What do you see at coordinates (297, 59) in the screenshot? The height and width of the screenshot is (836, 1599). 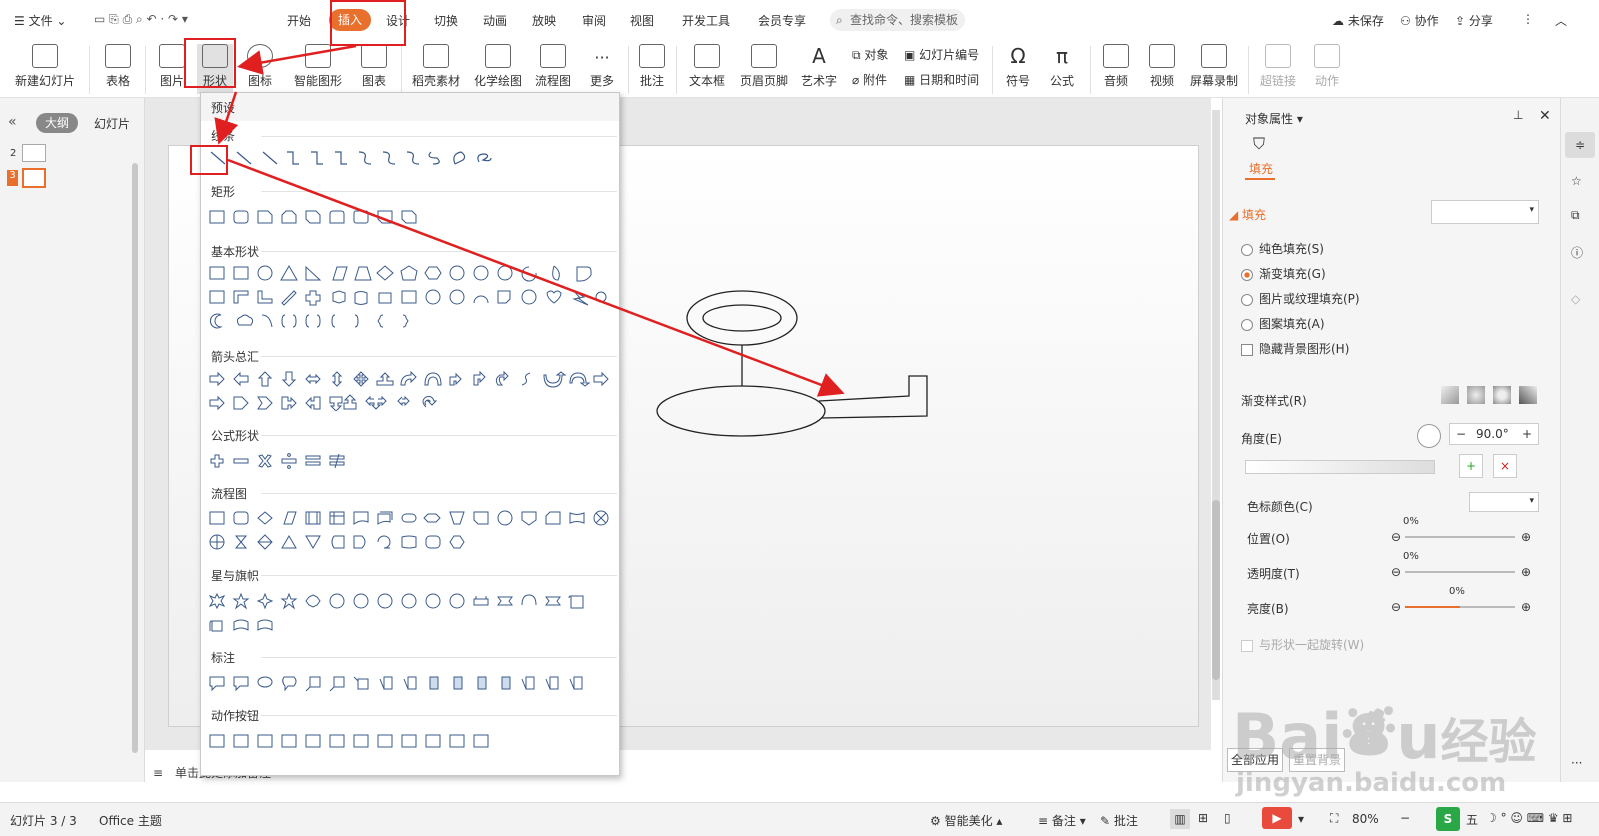 I see `arrow-to-shape` at bounding box center [297, 59].